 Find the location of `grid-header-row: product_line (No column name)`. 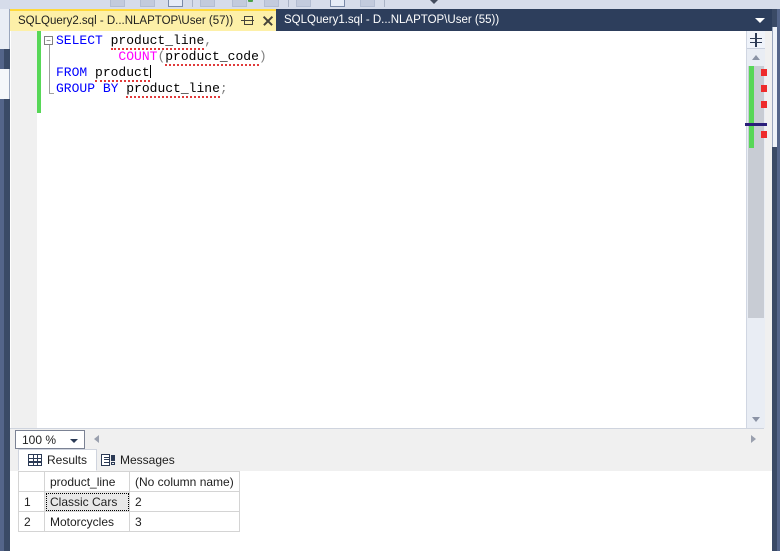

grid-header-row: product_line (No column name) is located at coordinates (129, 481).